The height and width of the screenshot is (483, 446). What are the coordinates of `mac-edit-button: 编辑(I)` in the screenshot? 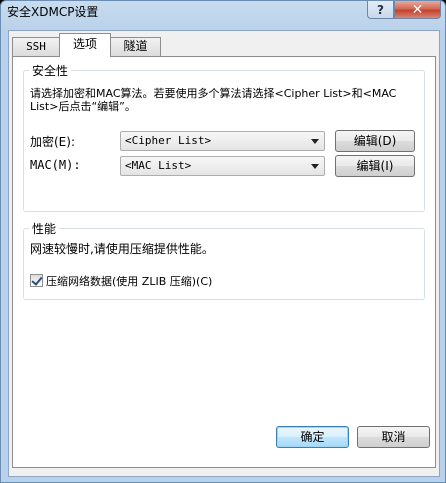 It's located at (375, 166).